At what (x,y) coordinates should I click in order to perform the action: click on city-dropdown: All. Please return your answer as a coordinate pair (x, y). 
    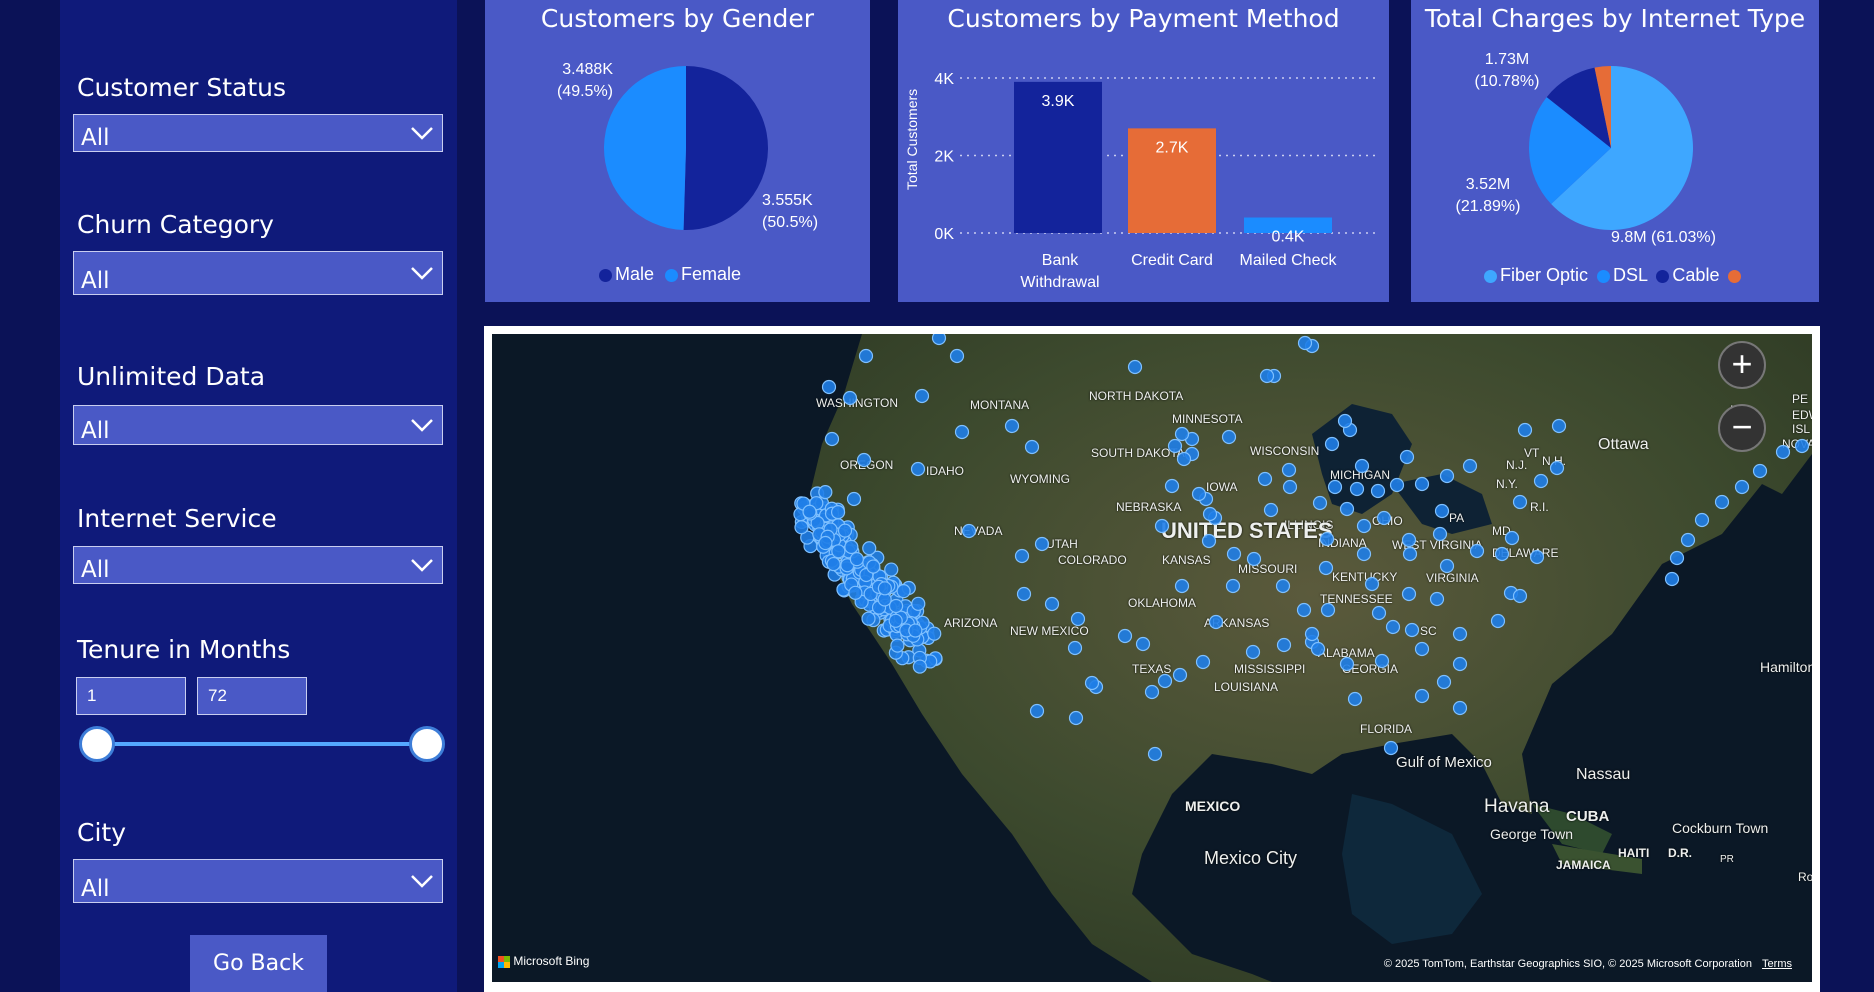
    Looking at the image, I should click on (258, 881).